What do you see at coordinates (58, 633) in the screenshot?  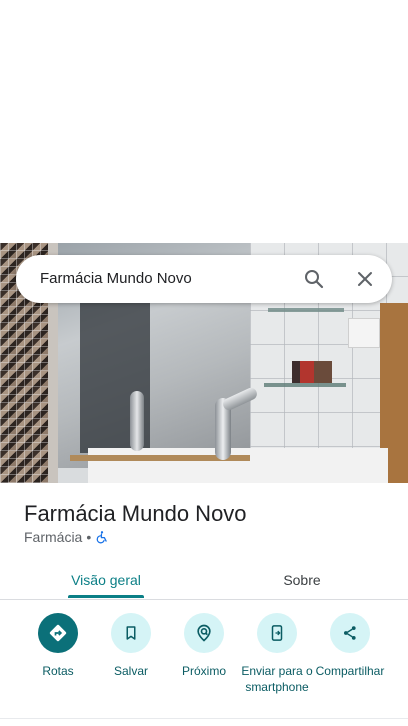 I see `directions-icon` at bounding box center [58, 633].